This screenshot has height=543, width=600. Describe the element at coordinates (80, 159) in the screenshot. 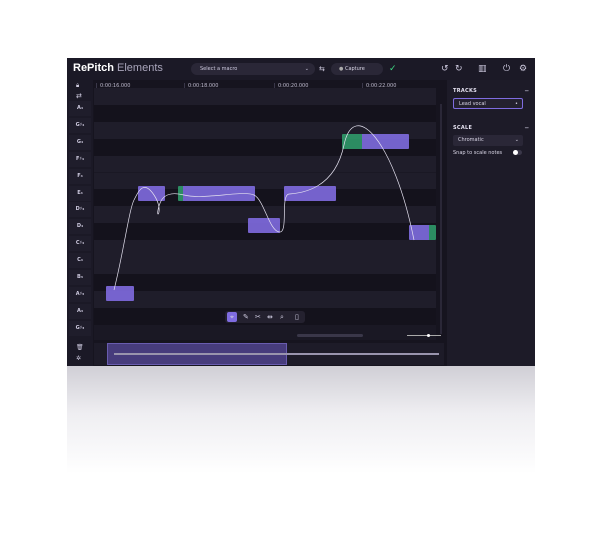

I see `piano-key: F♯₄` at that location.